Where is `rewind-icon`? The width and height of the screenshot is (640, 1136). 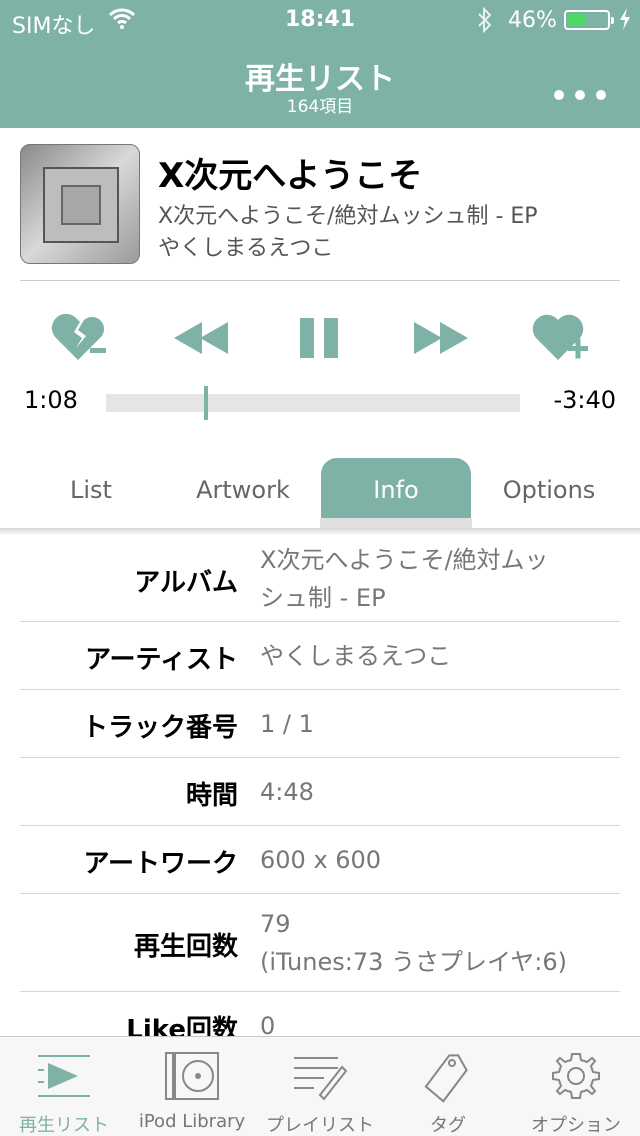
rewind-icon is located at coordinates (201, 338).